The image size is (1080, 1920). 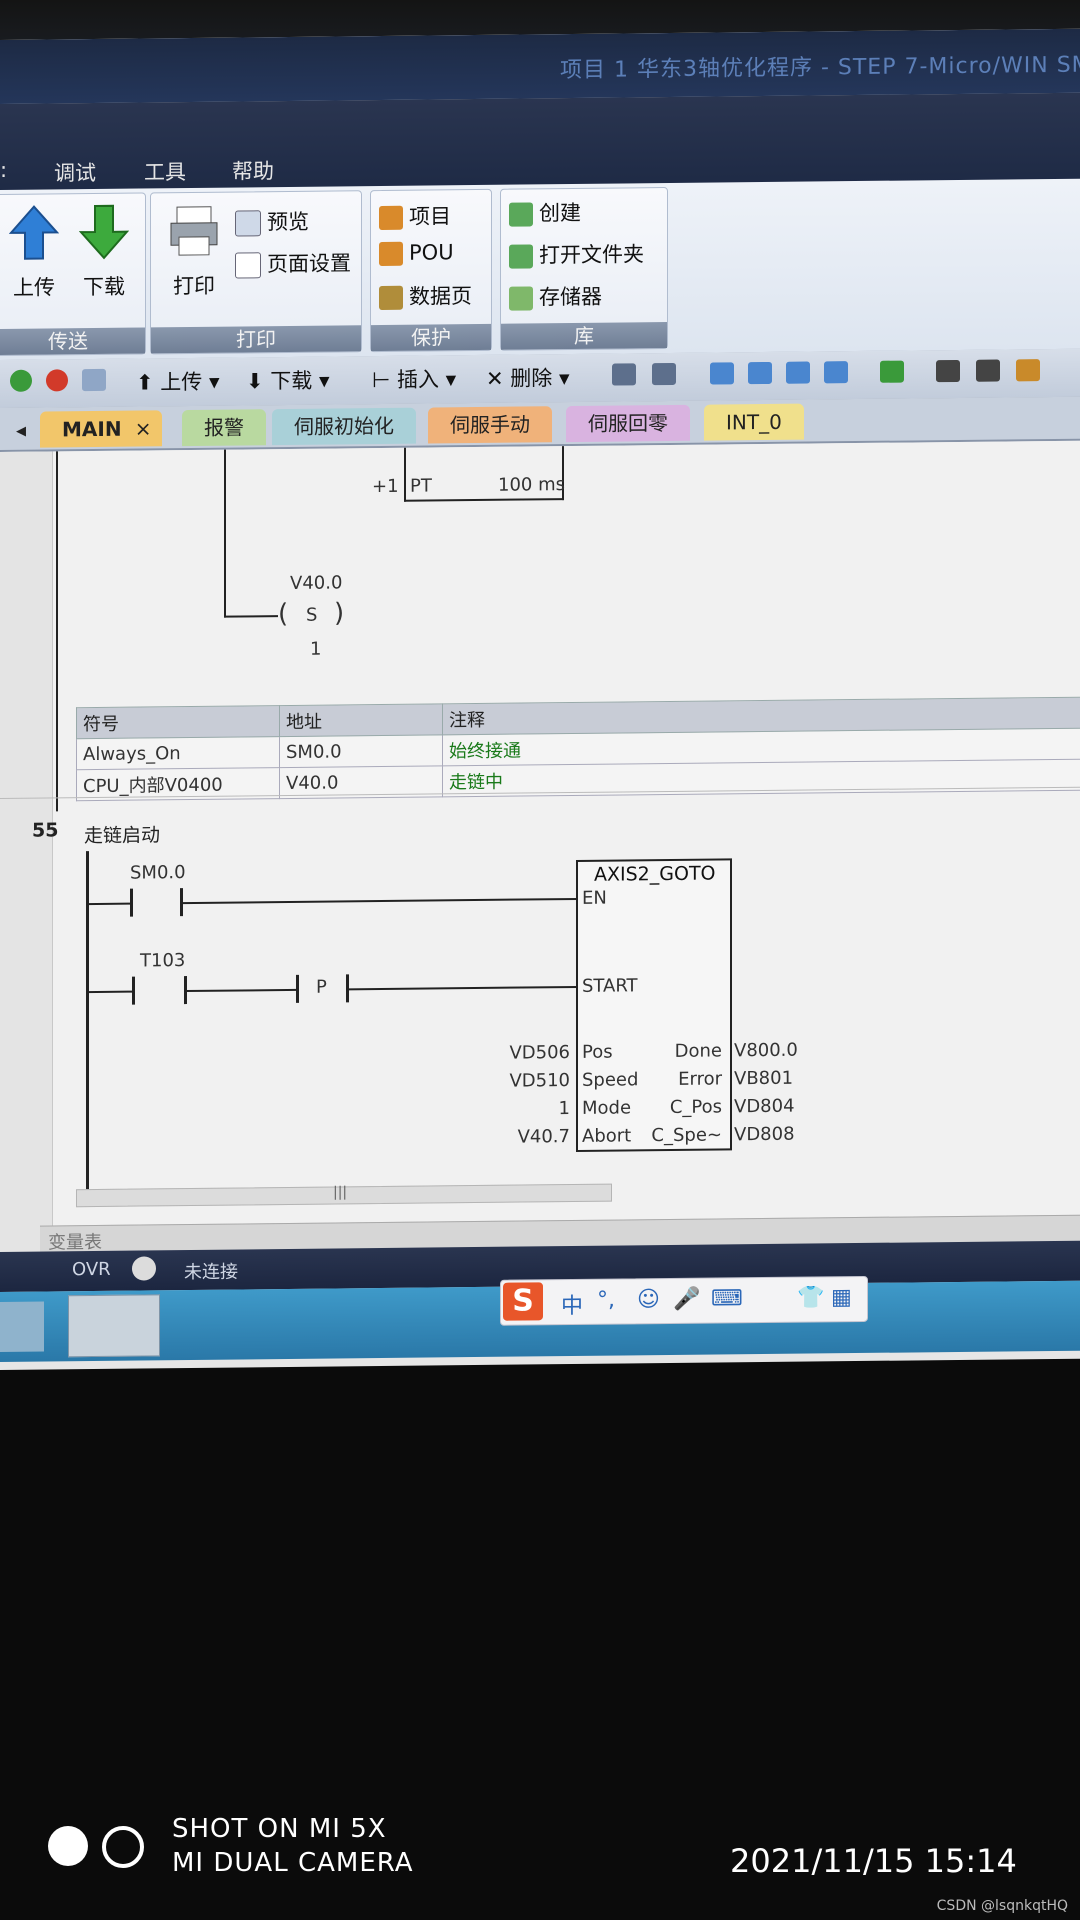 I want to click on taskbar-microwin-icon, so click(x=114, y=1326).